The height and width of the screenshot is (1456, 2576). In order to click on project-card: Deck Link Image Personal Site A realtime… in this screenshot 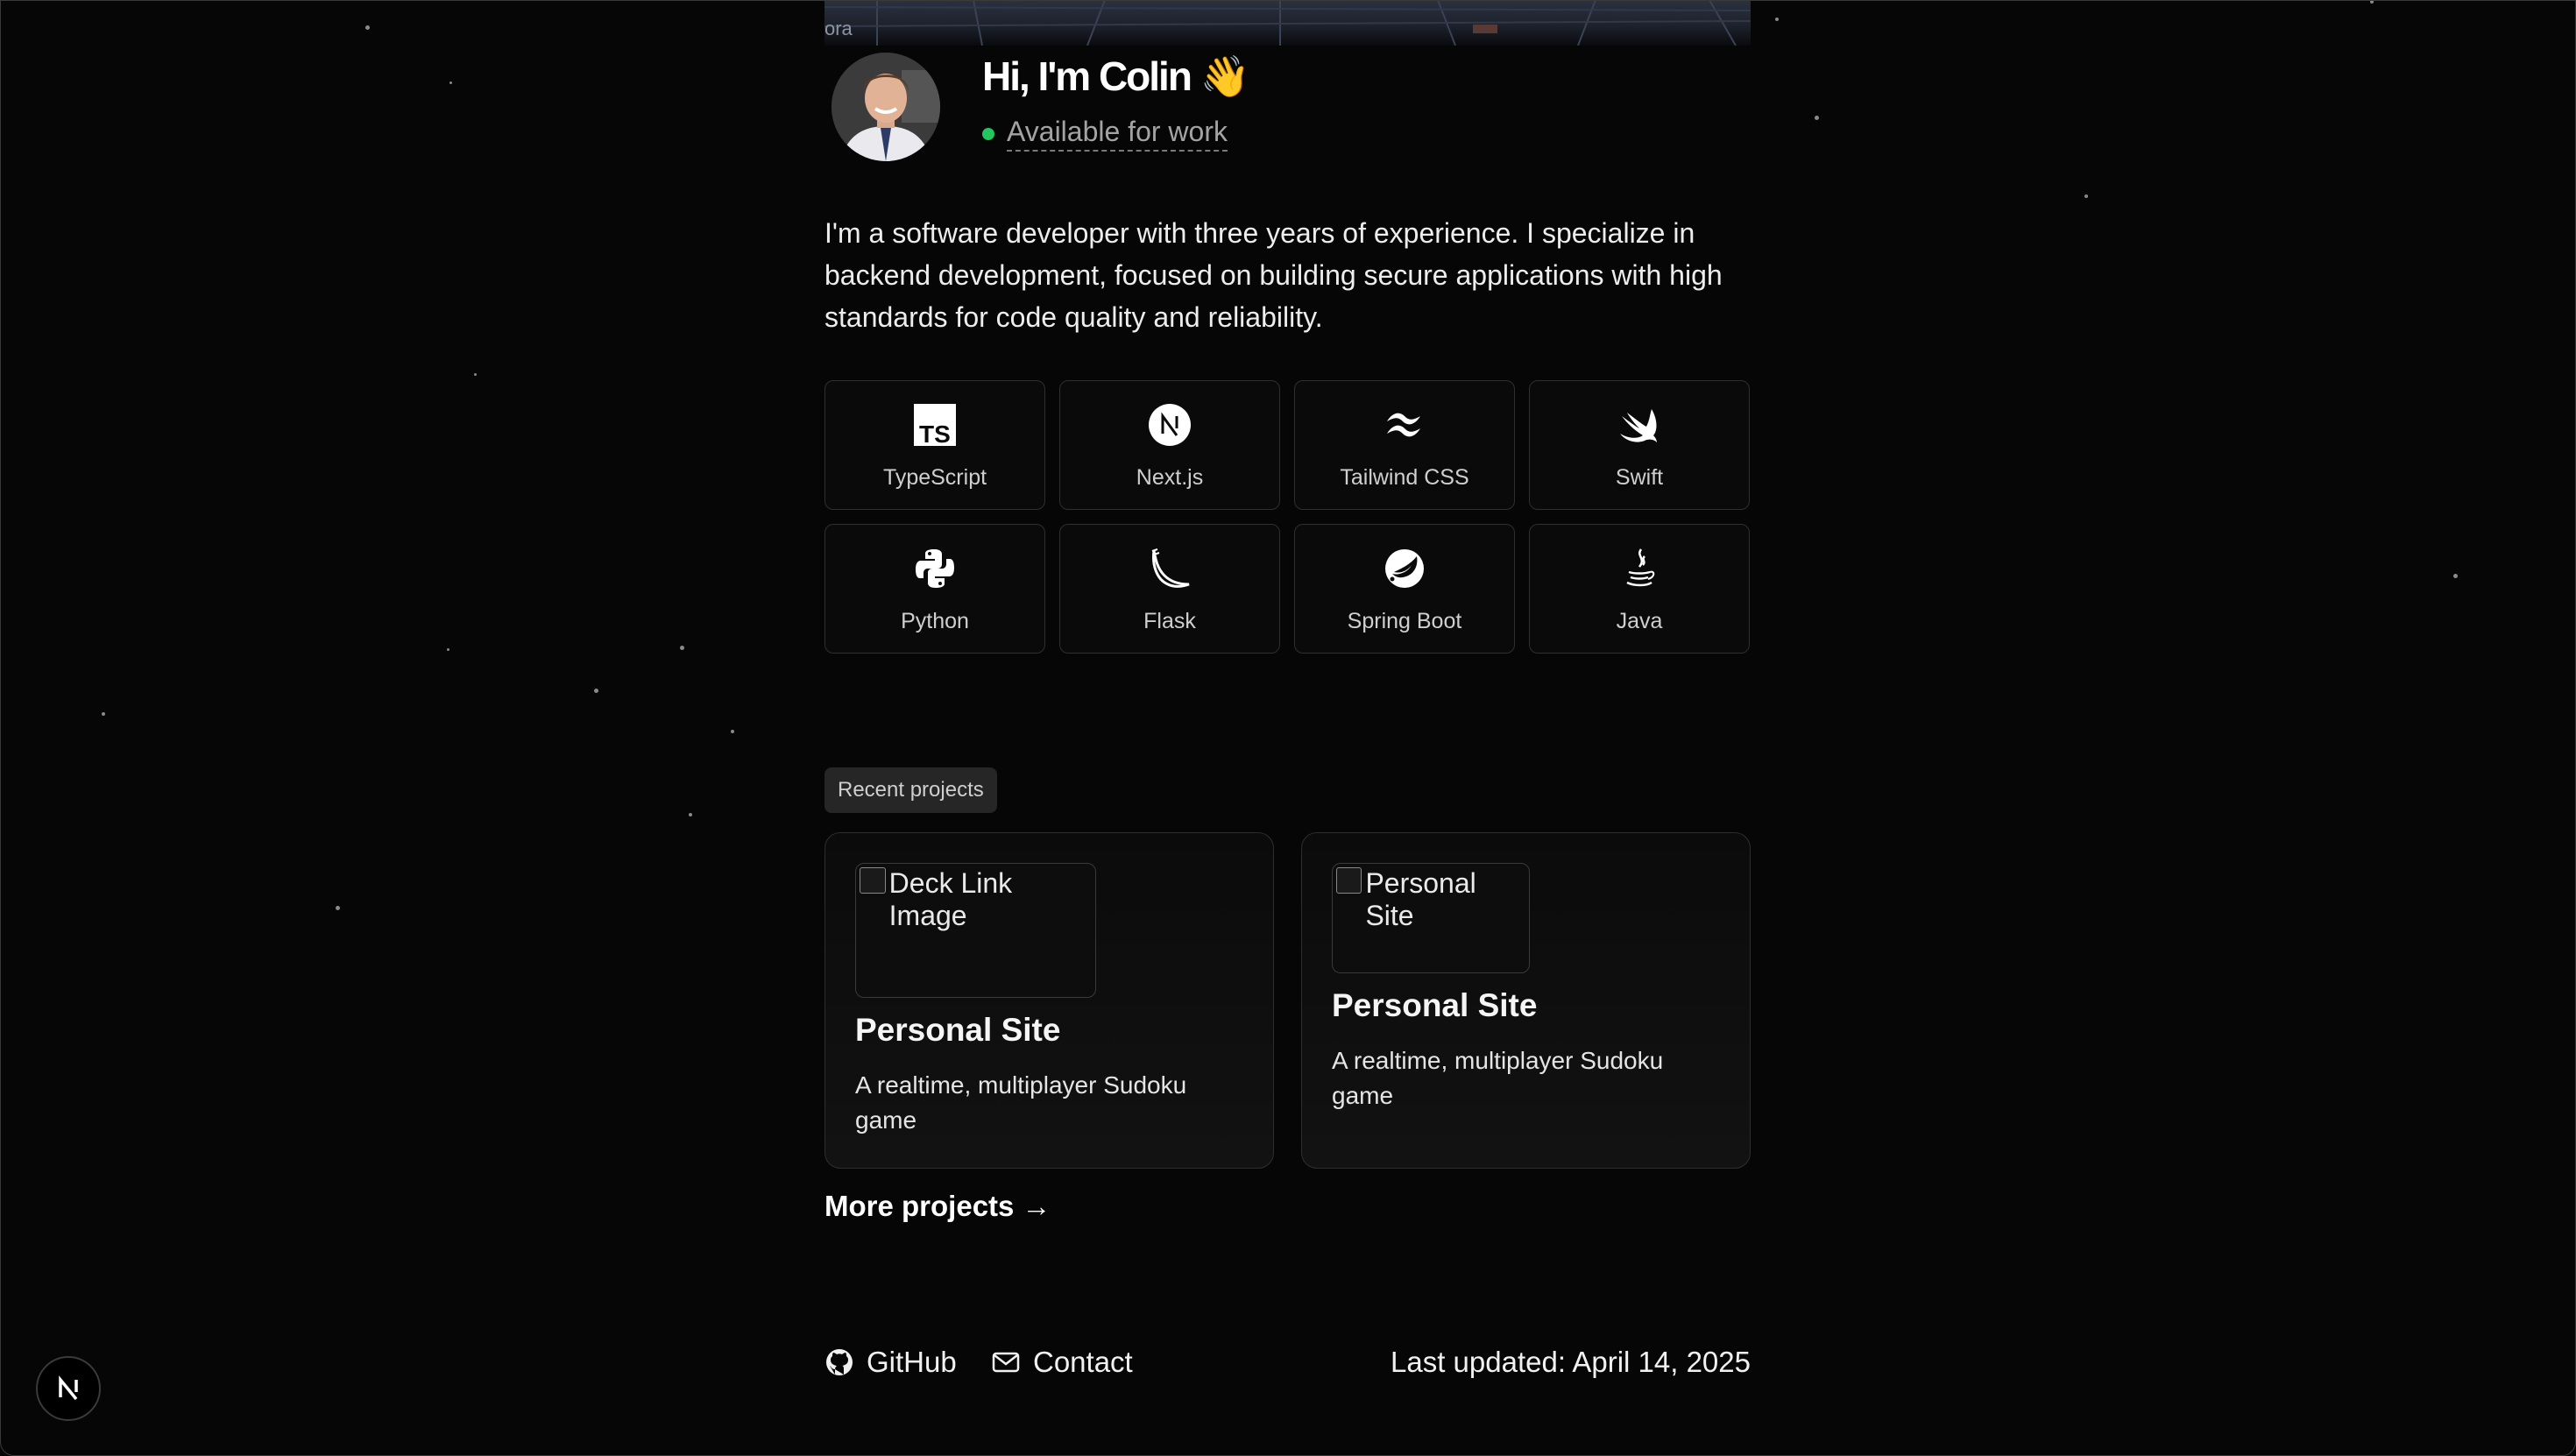, I will do `click(1049, 1000)`.